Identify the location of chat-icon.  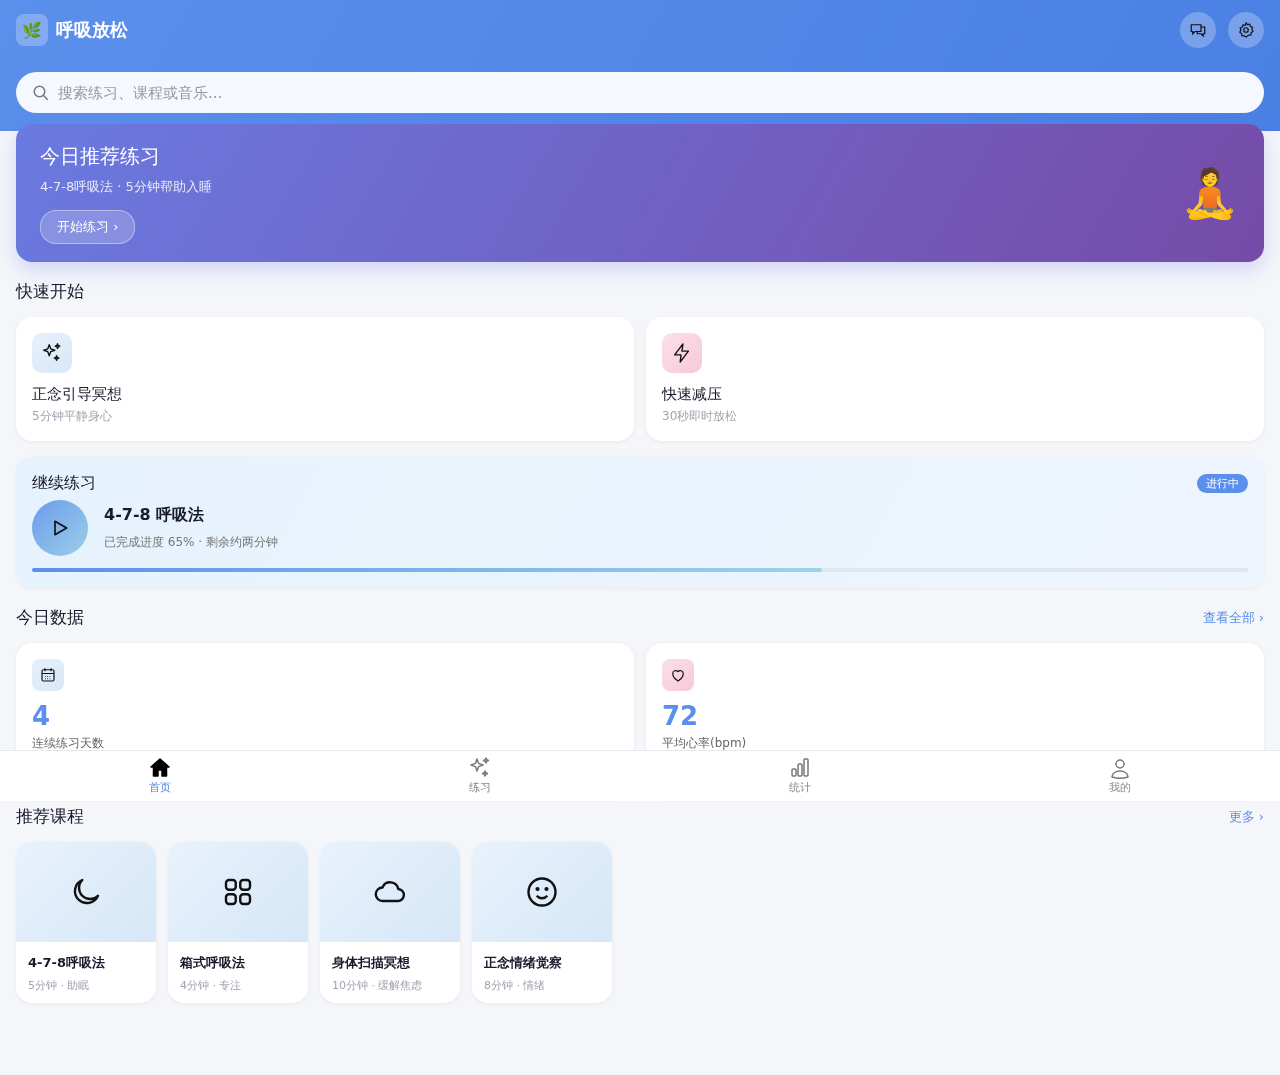
(1198, 30).